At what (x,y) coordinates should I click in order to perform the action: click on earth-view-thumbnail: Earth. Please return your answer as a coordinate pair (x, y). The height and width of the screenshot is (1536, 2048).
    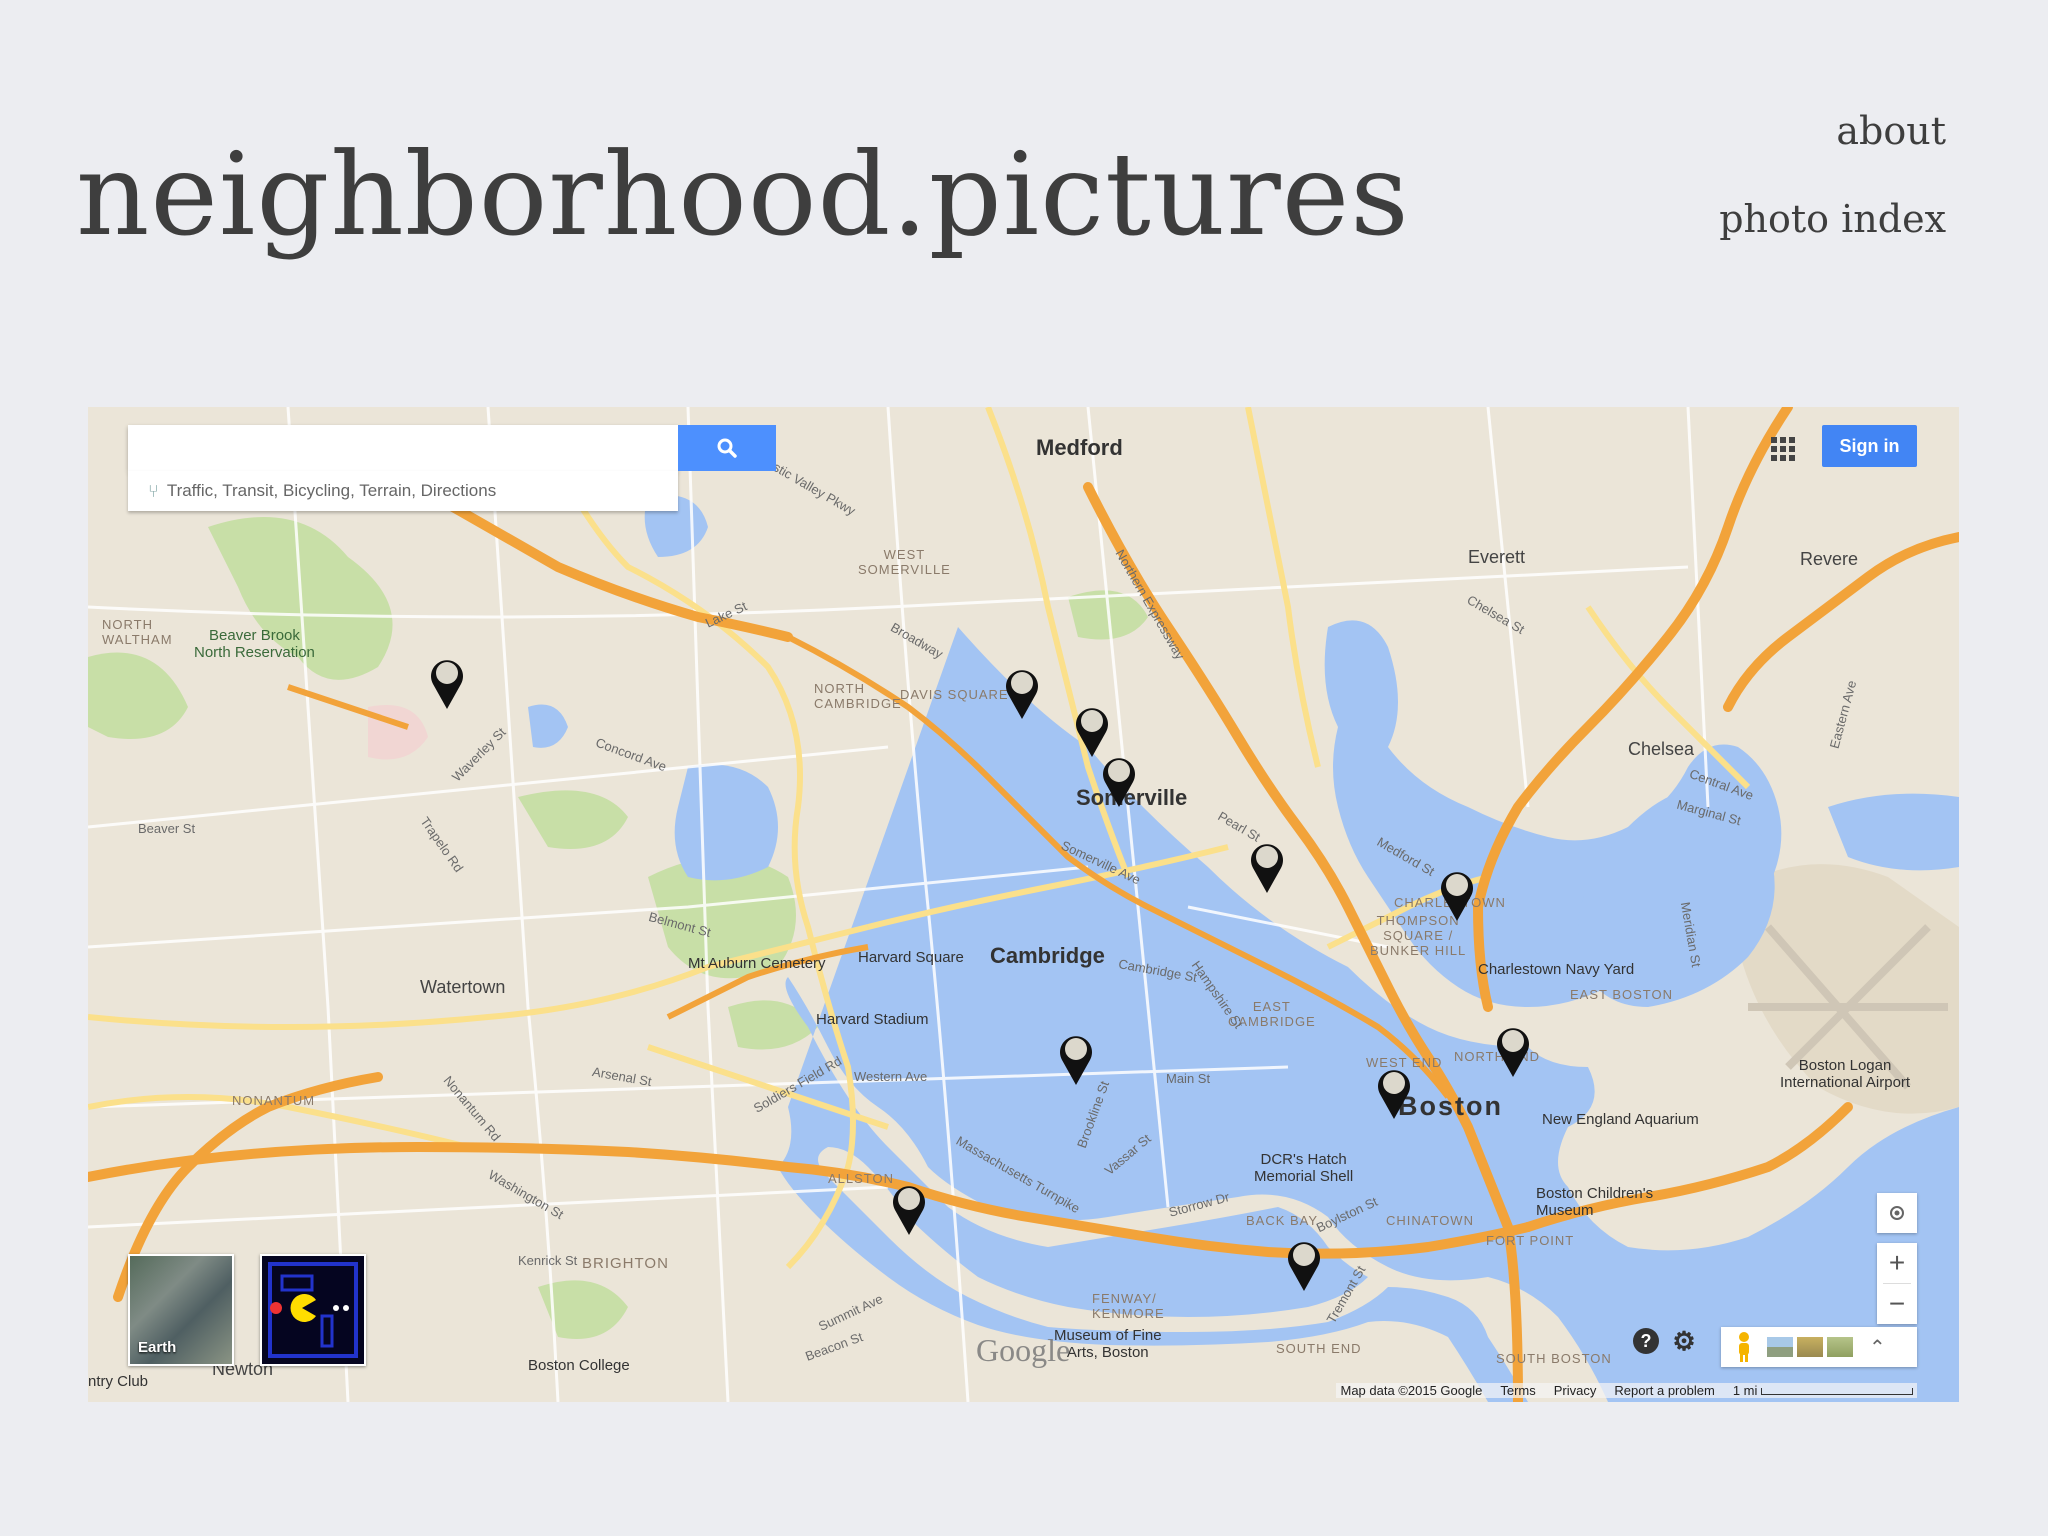
    Looking at the image, I should click on (181, 1310).